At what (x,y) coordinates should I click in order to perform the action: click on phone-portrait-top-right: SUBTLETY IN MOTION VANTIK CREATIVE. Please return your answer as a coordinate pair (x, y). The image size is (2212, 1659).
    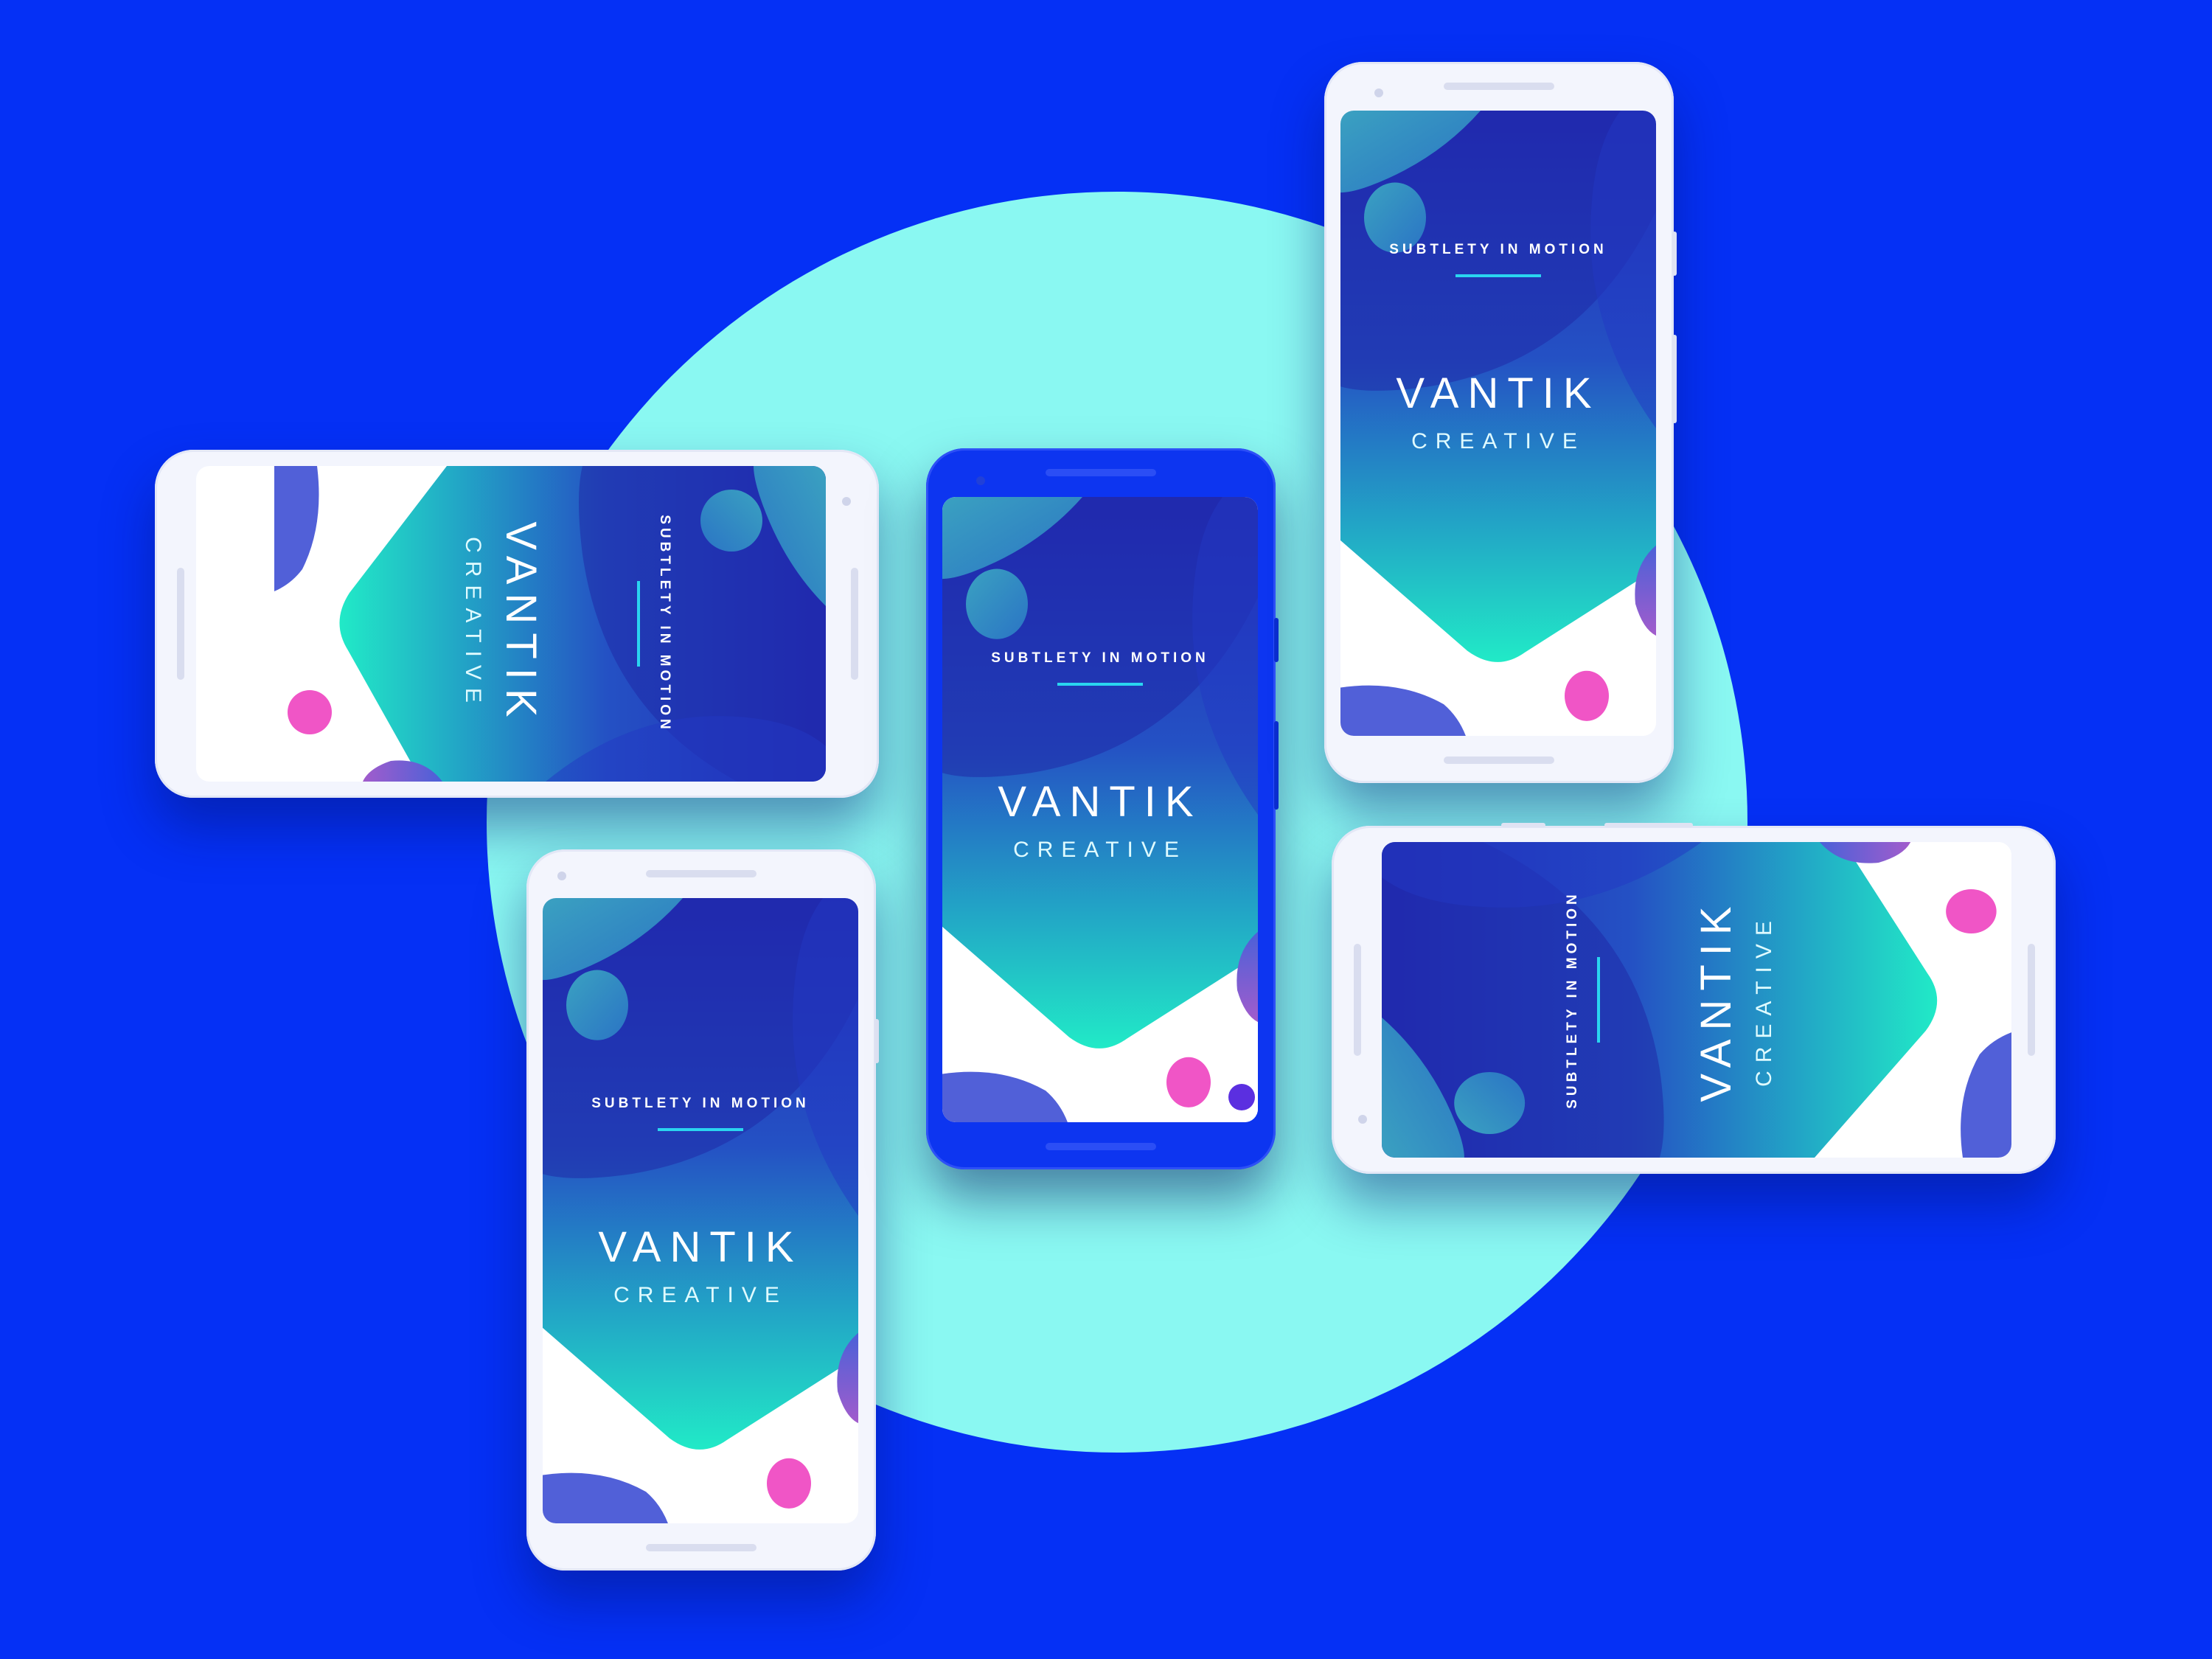
    Looking at the image, I should click on (1500, 422).